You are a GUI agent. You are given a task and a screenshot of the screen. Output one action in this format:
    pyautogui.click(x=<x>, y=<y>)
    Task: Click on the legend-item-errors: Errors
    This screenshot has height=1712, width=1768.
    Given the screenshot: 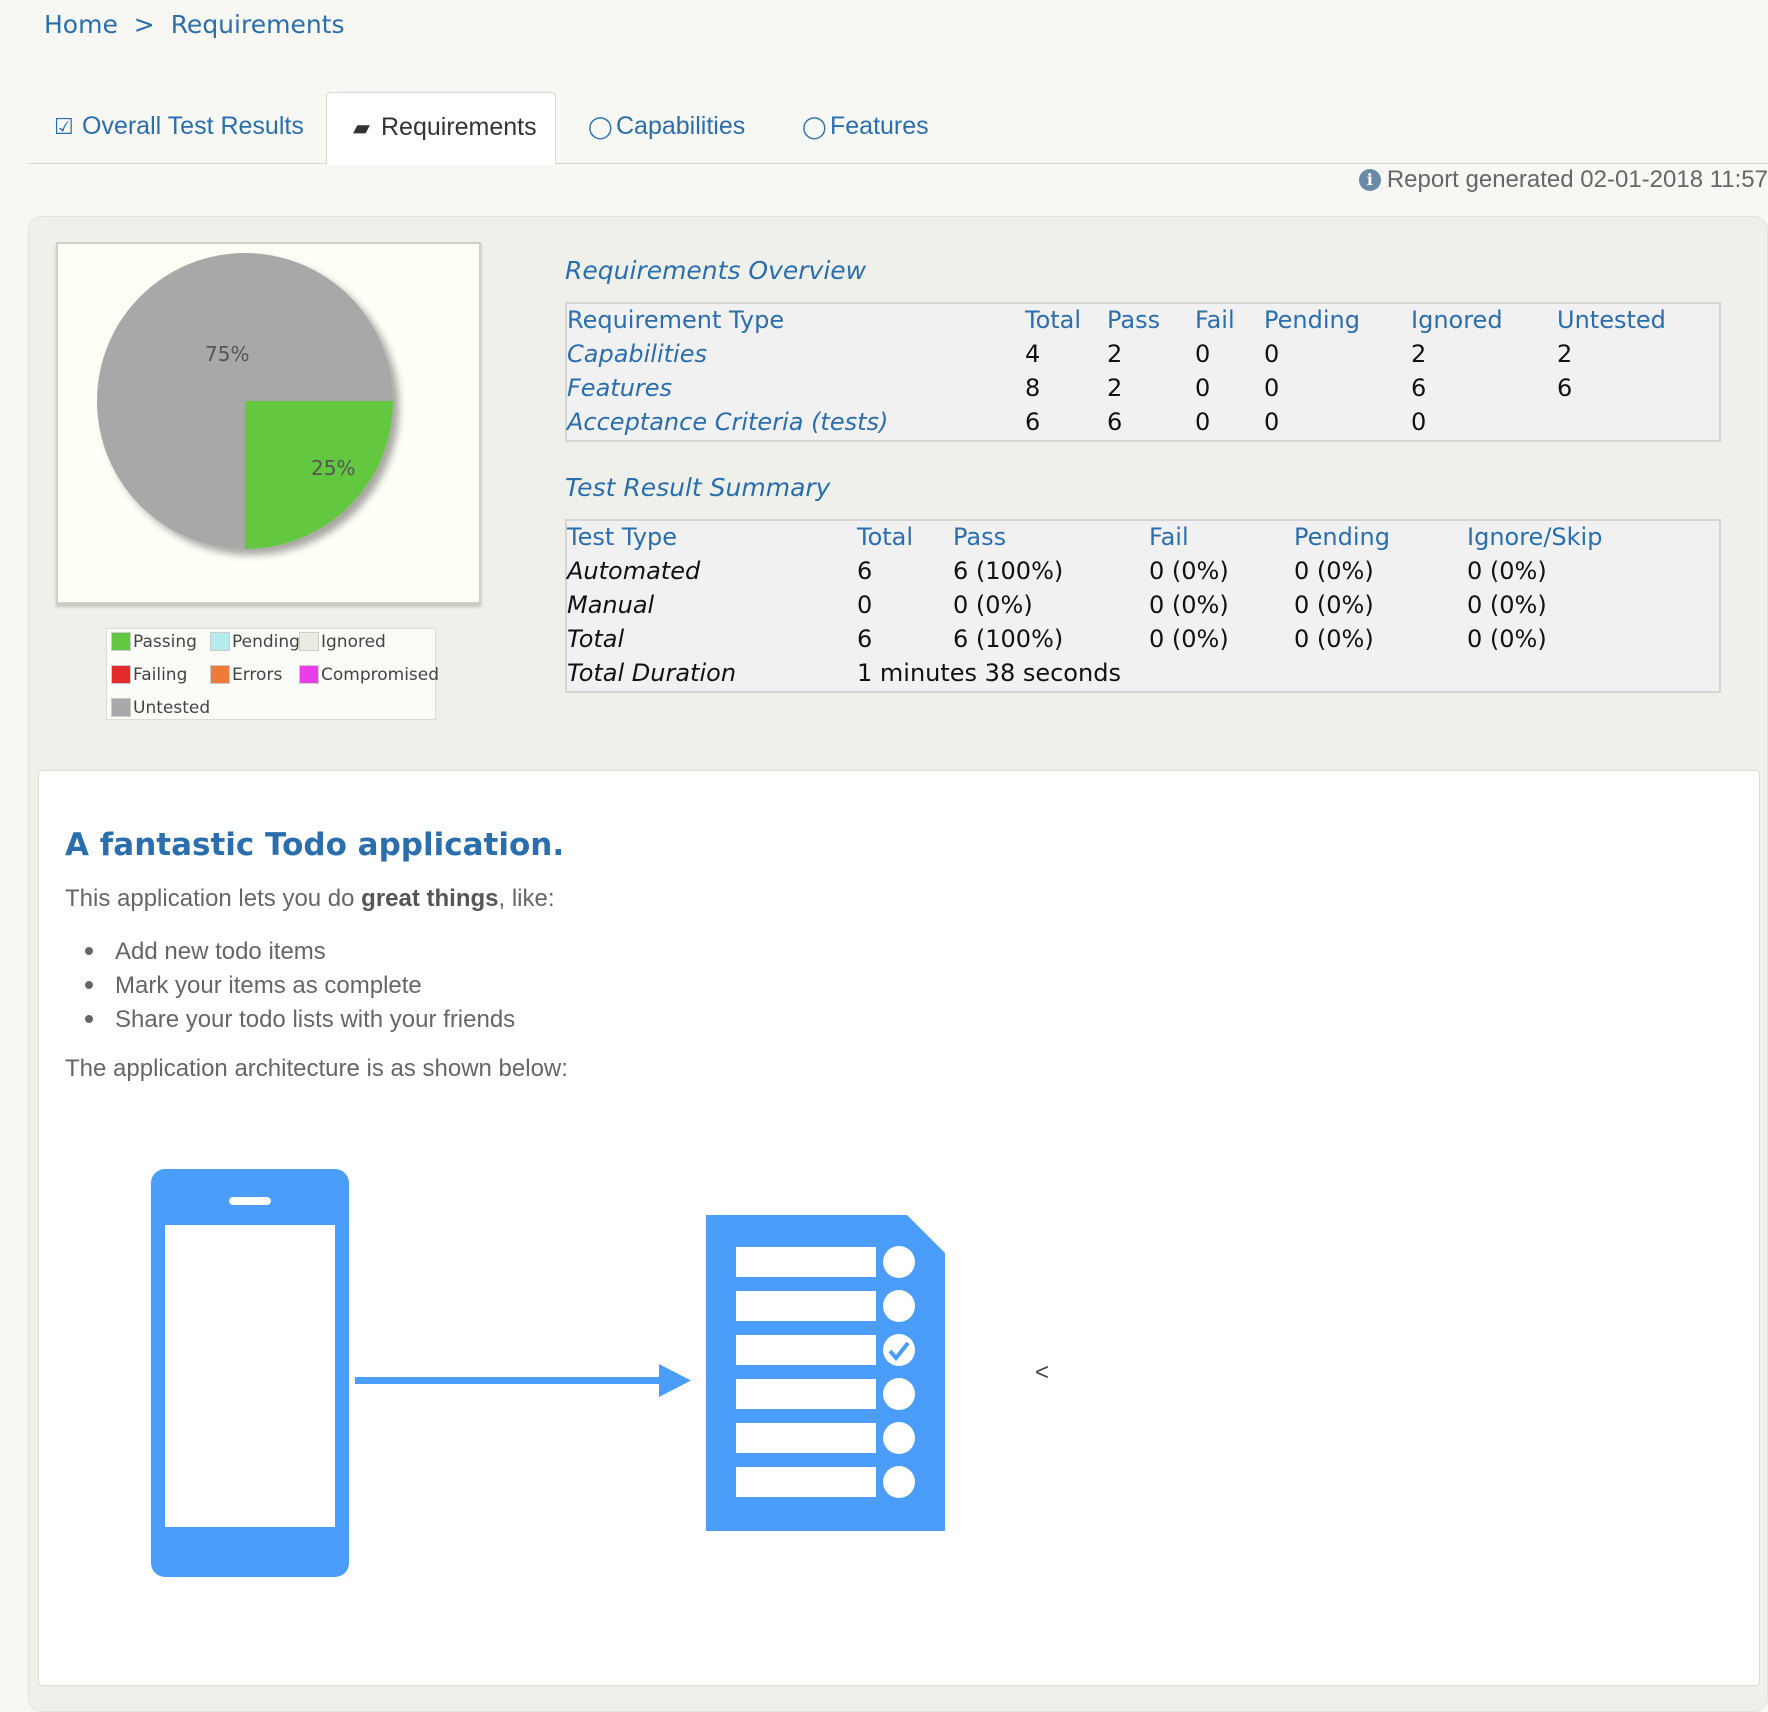 What is the action you would take?
    pyautogui.click(x=246, y=676)
    